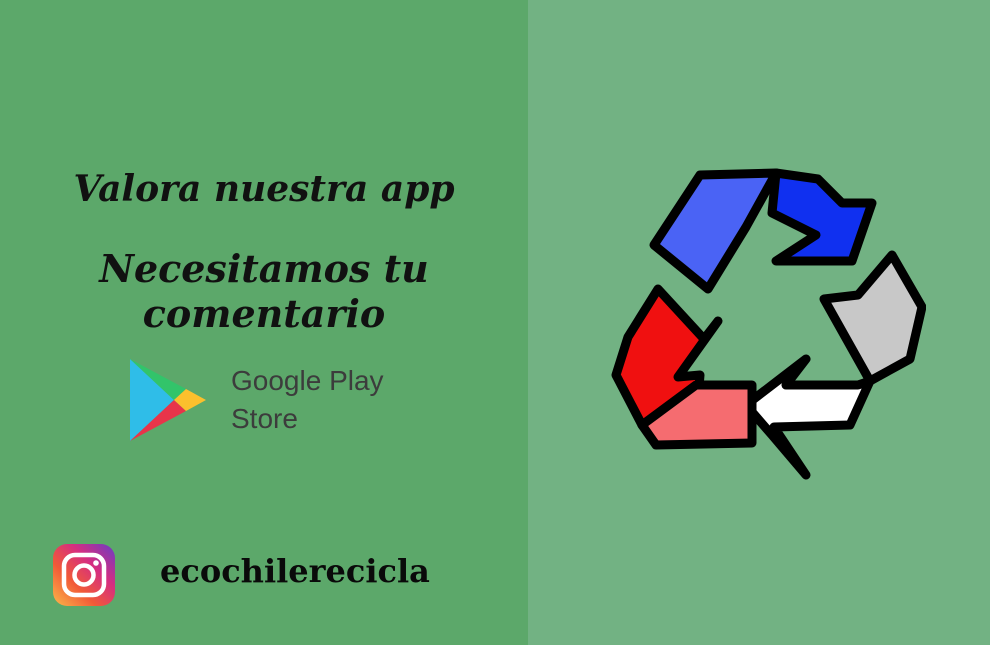 Image resolution: width=990 pixels, height=645 pixels. What do you see at coordinates (307, 380) in the screenshot?
I see `google-play-text: Google Play` at bounding box center [307, 380].